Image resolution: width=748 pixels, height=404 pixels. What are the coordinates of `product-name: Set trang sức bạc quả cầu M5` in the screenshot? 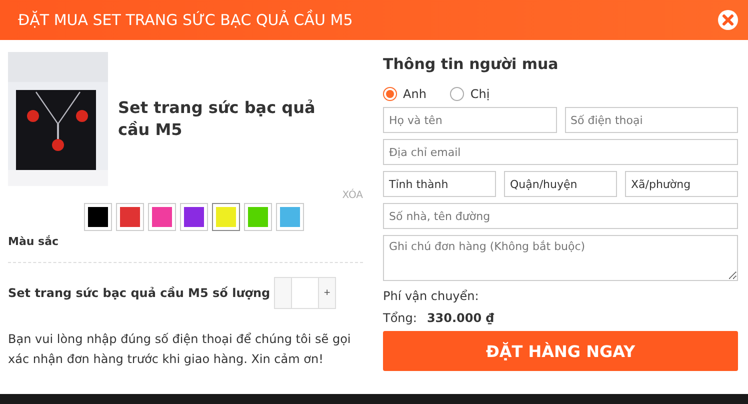 It's located at (217, 119).